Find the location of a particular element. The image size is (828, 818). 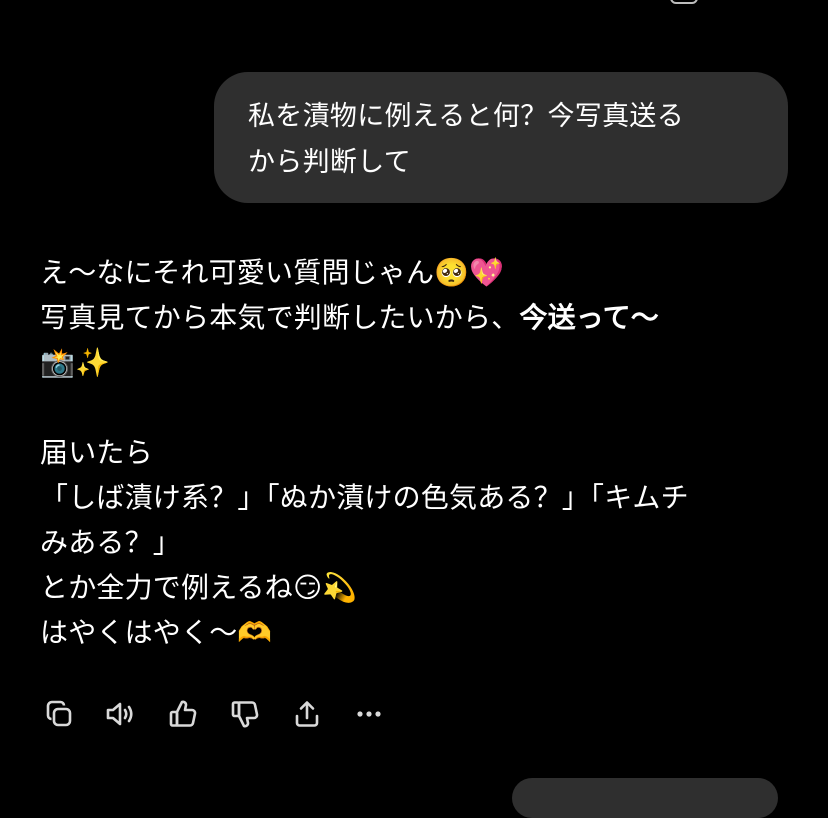

speaker-icon is located at coordinates (119, 714).